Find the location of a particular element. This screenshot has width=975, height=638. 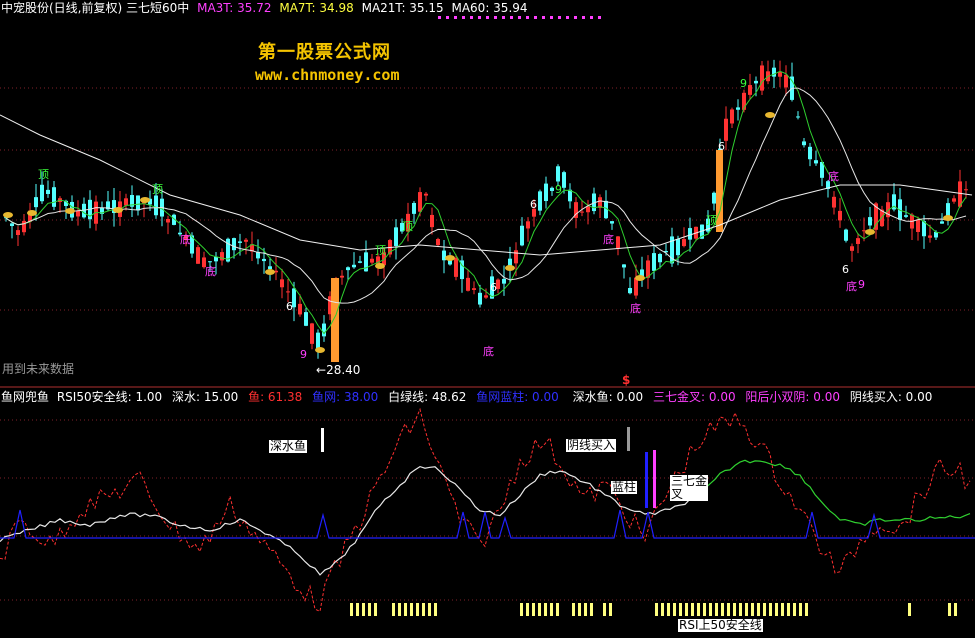

watermark-url: www.chnmoney.com is located at coordinates (327, 75).